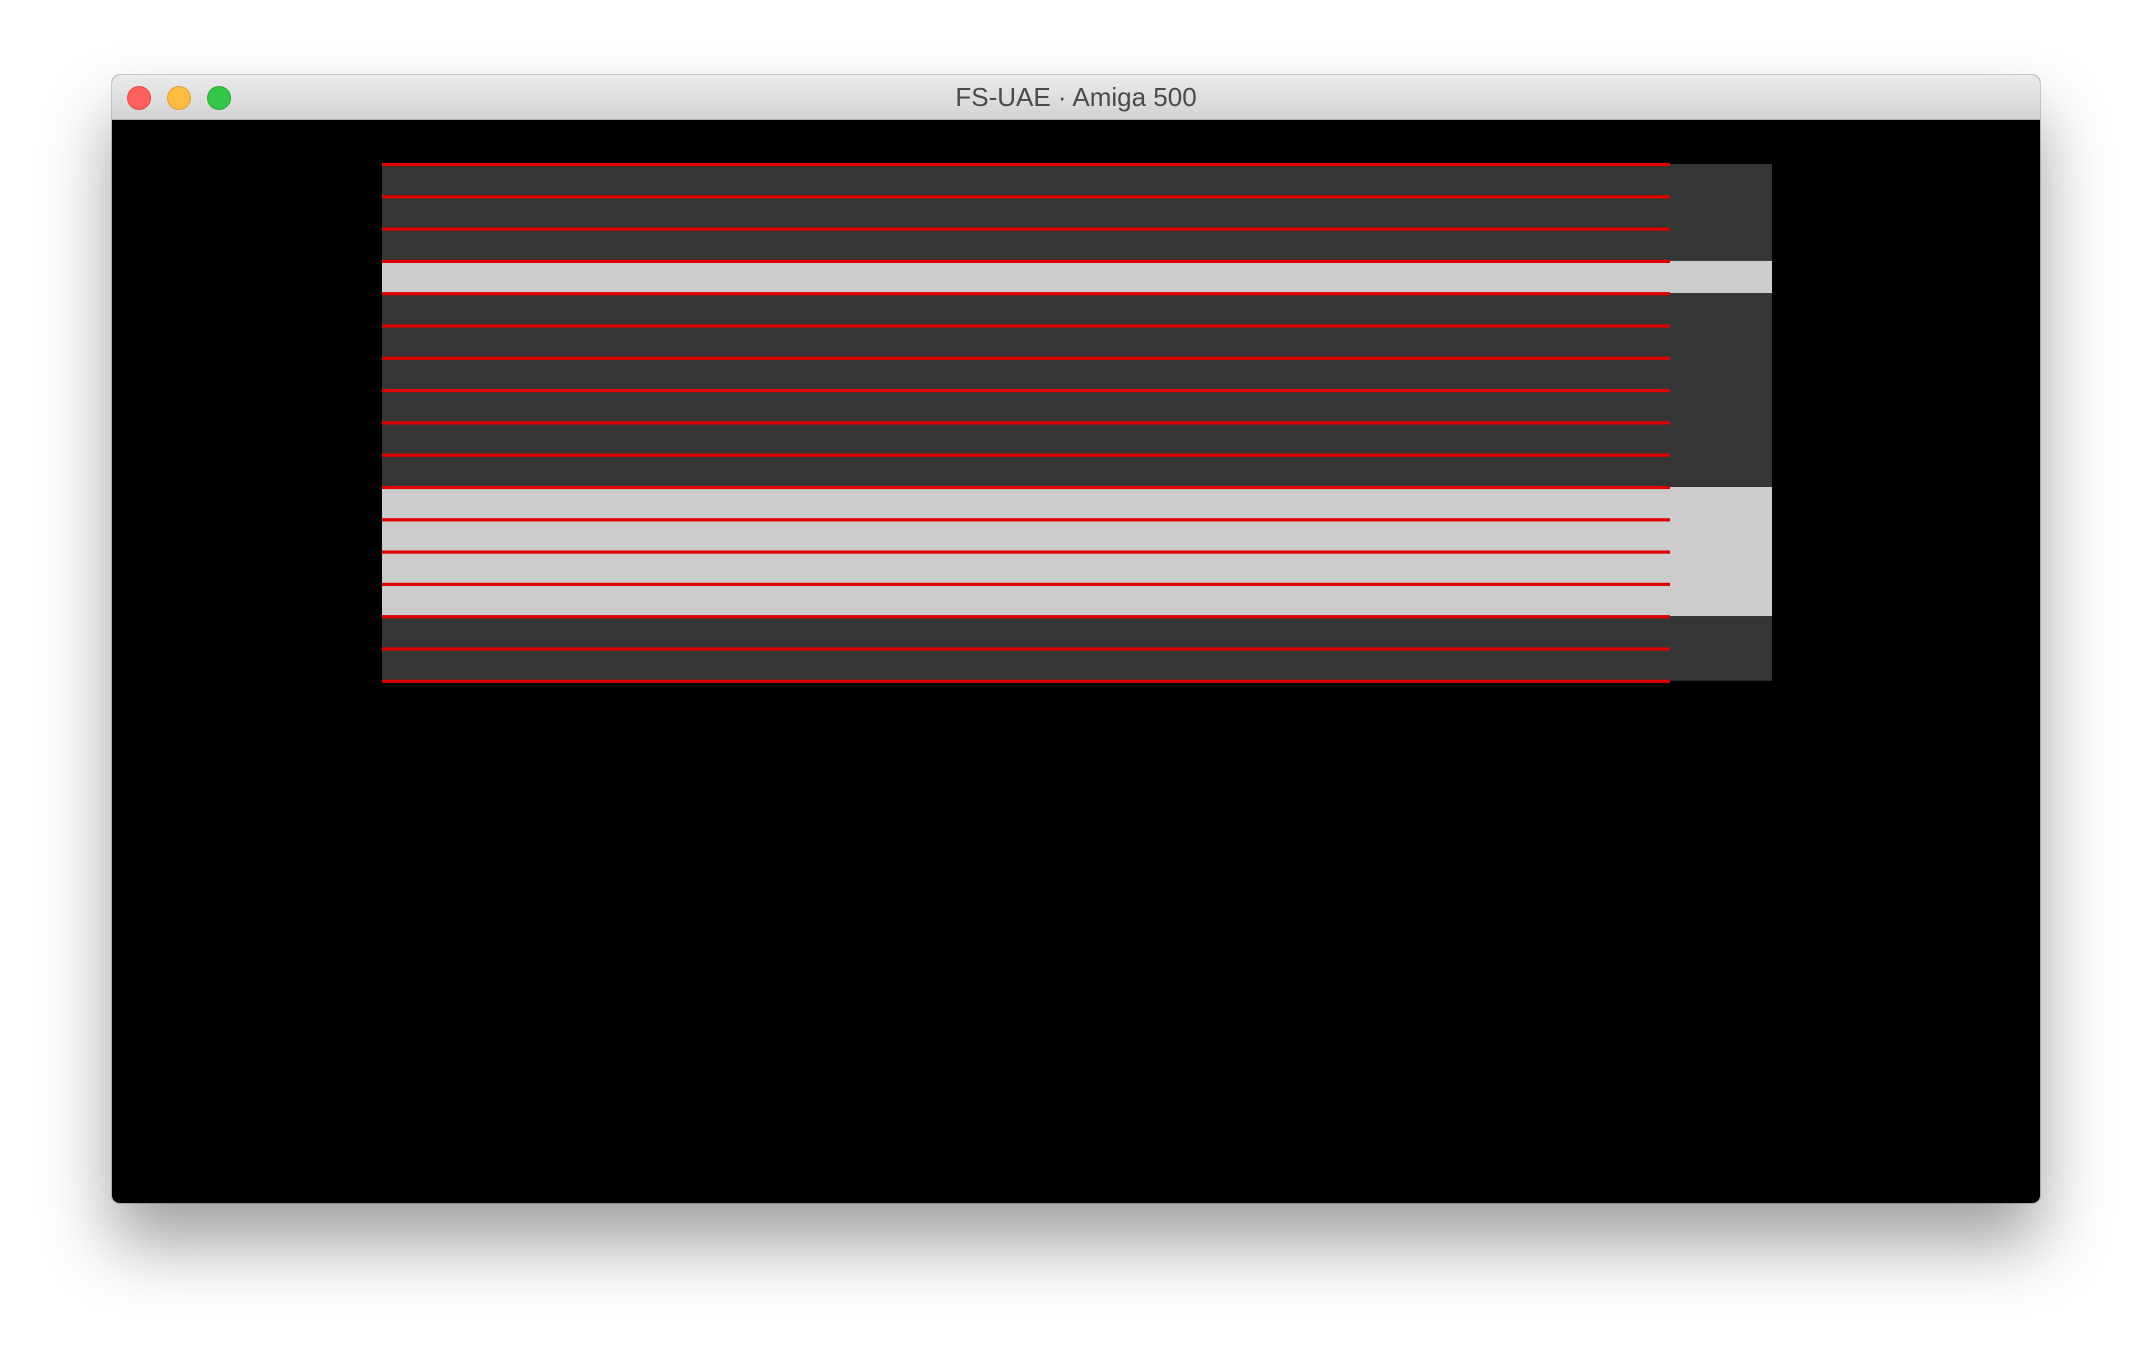 The height and width of the screenshot is (1348, 2144). I want to click on title-bar: FS-UAE · Amiga 500, so click(1076, 97).